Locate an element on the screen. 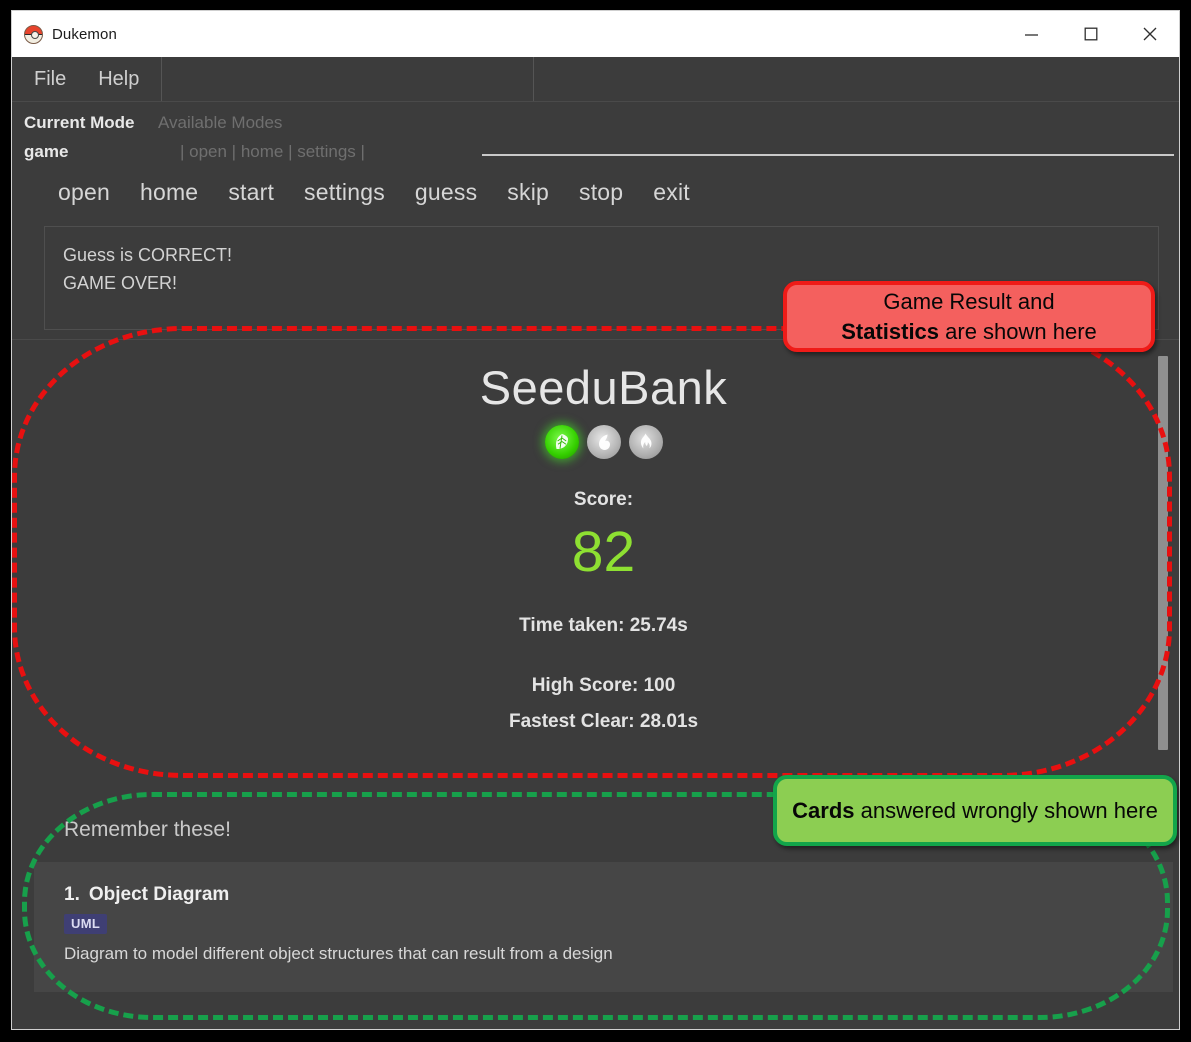 The height and width of the screenshot is (1042, 1191). annotation-callout-result-line-1: Game Result and is located at coordinates (969, 301).